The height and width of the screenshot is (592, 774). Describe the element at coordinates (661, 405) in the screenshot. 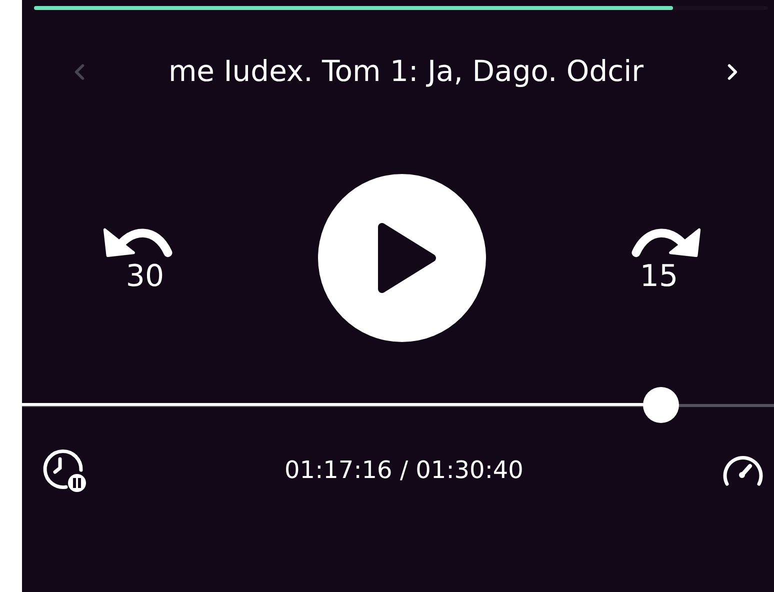

I see `slider-thumb` at that location.